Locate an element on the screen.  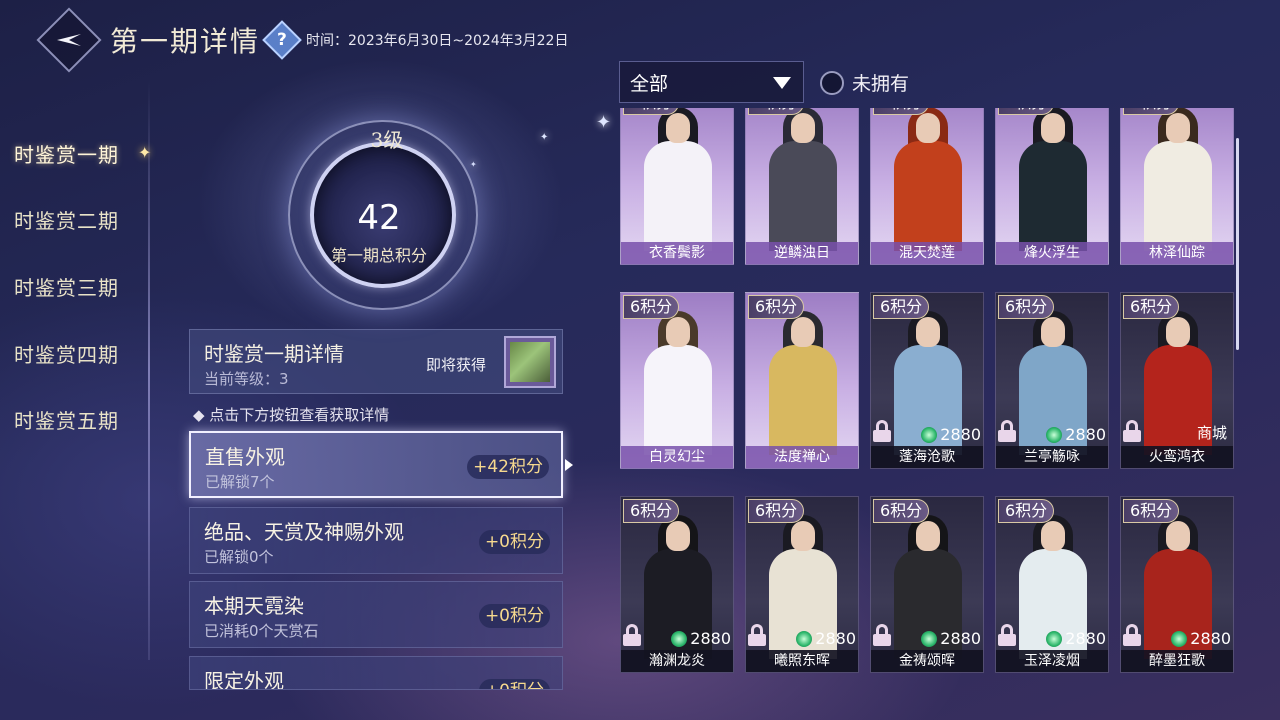
score-label: 第一期总积分 is located at coordinates (378, 255).